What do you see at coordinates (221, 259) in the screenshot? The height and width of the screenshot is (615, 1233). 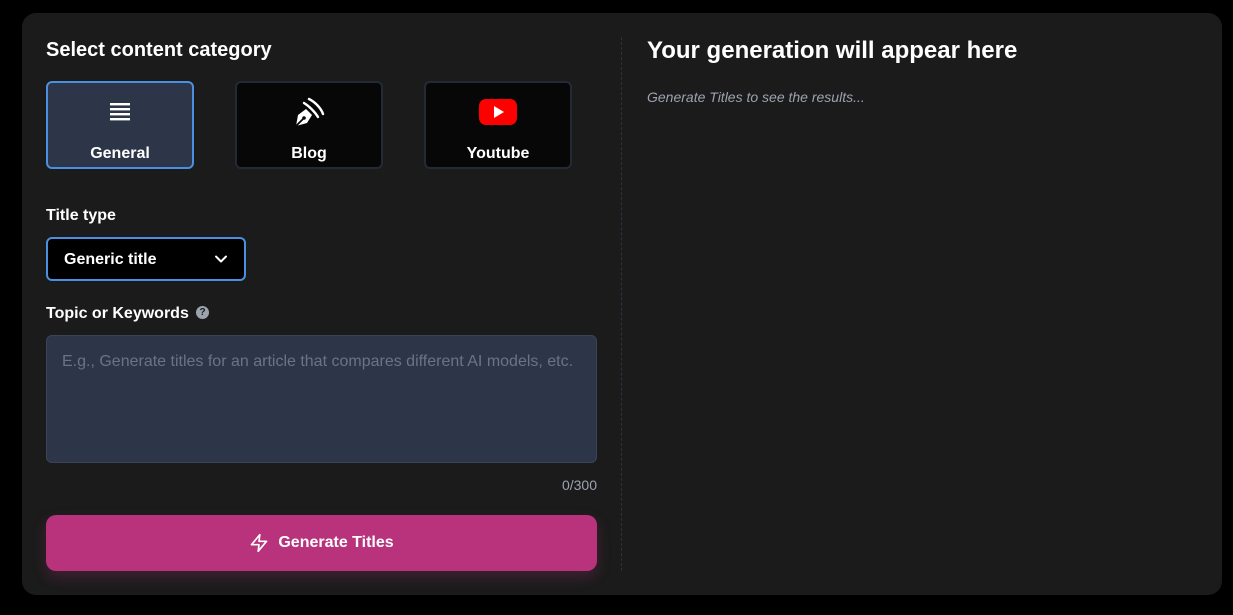 I see `chevron-down-icon` at bounding box center [221, 259].